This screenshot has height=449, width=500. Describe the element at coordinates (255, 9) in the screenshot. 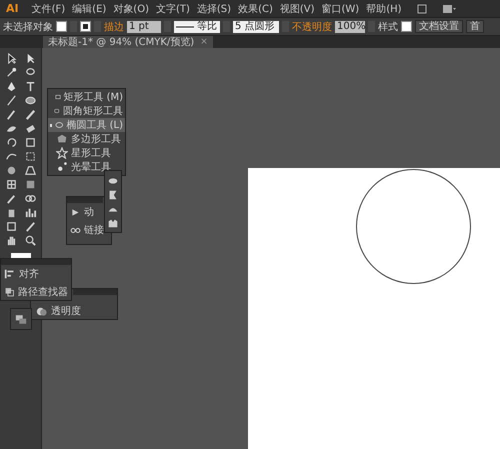

I see `menu-item: 效果(C)` at that location.